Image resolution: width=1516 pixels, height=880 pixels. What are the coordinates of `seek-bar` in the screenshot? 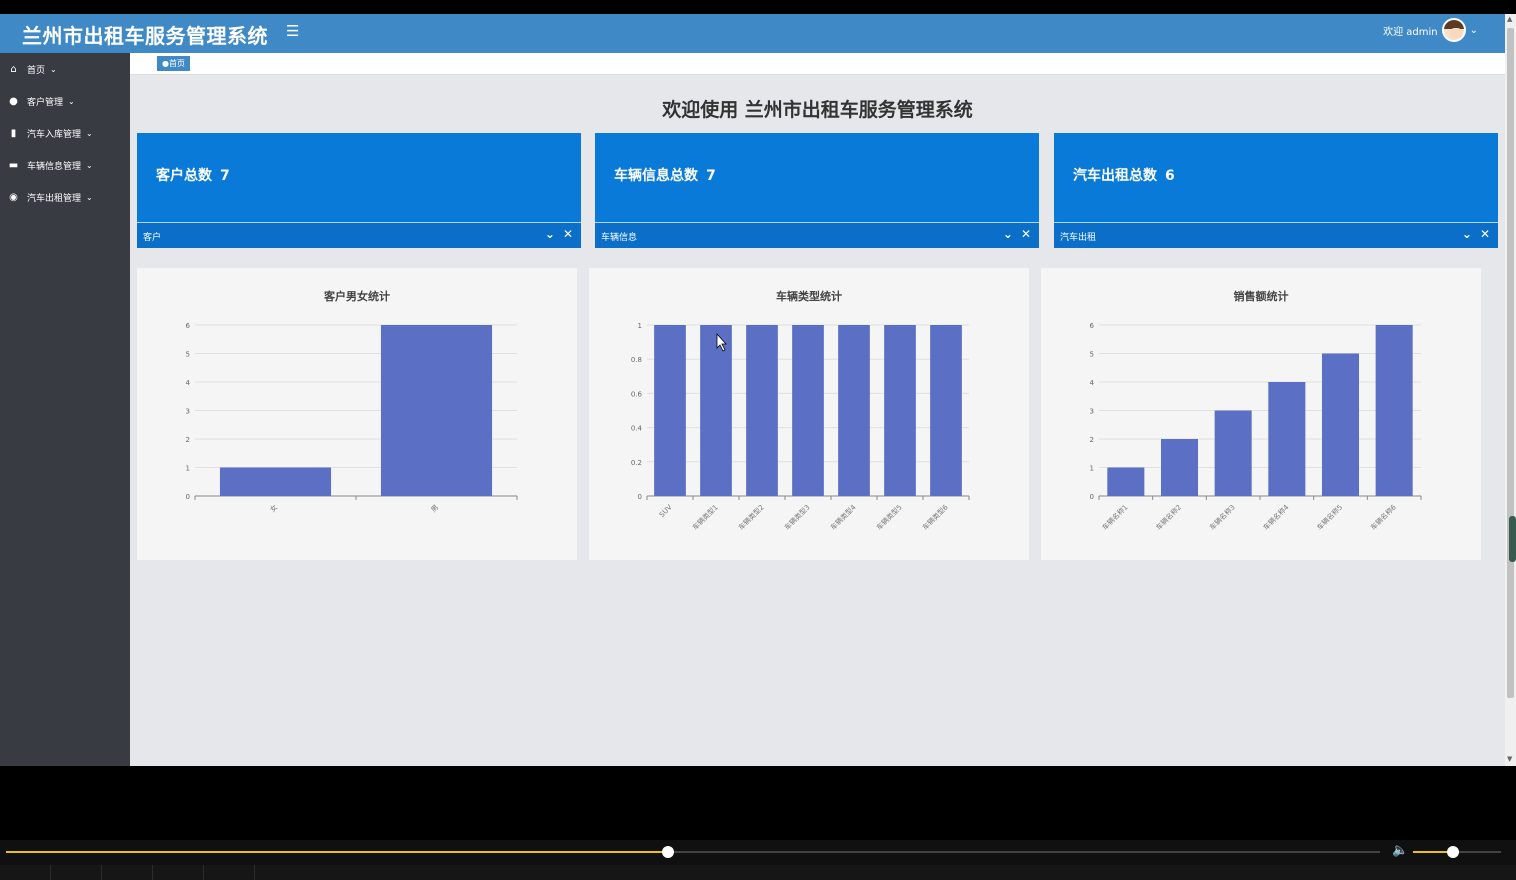 It's located at (693, 852).